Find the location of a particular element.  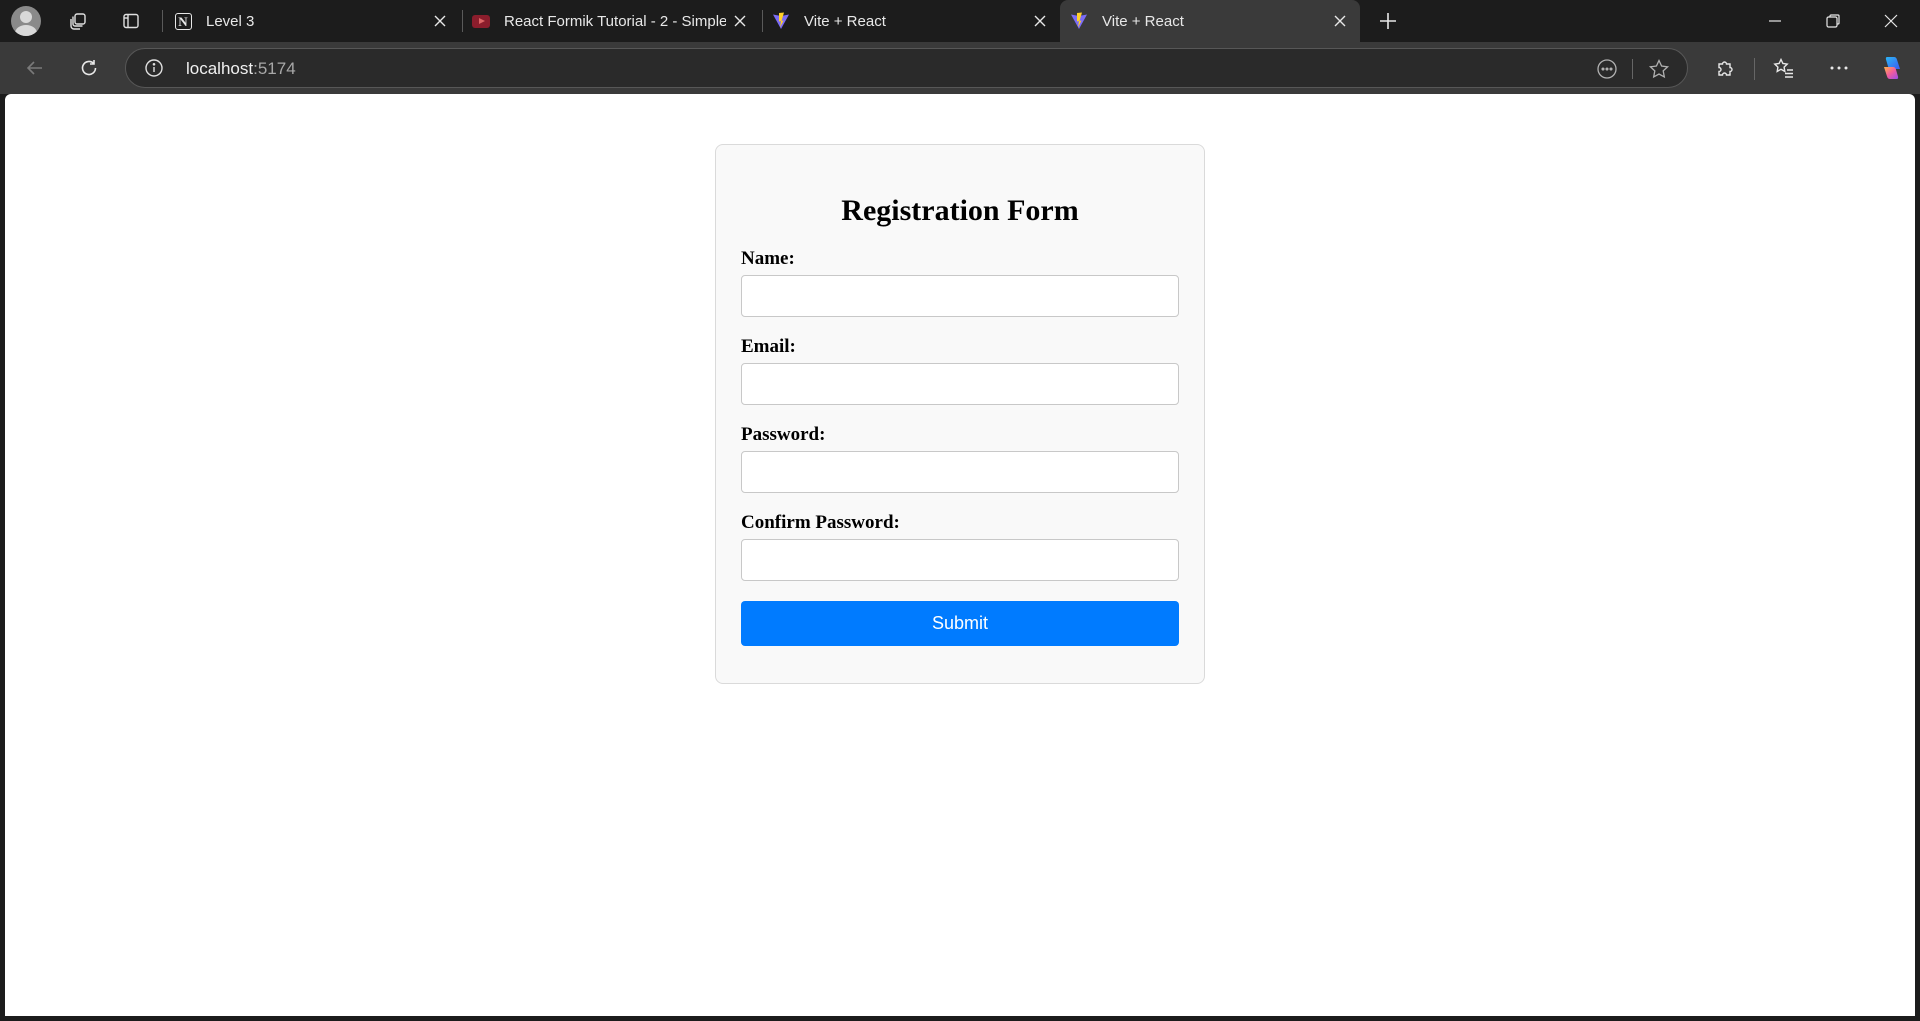

url-text: localhost:5174 is located at coordinates (241, 69).